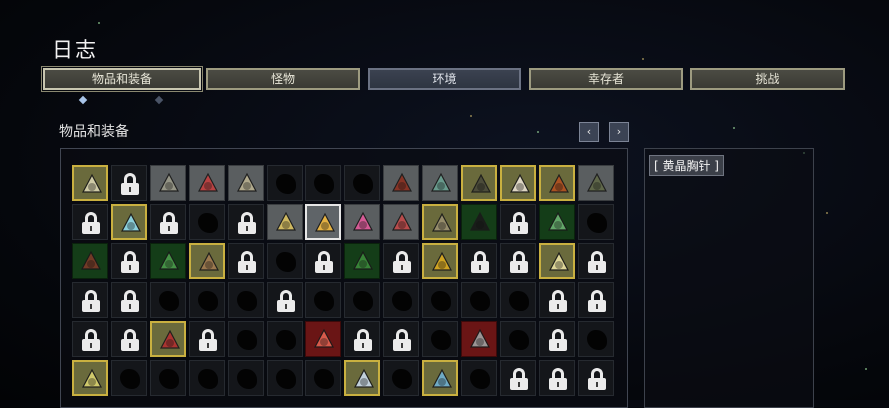 The height and width of the screenshot is (408, 889). Describe the element at coordinates (606, 79) in the screenshot. I see `tab-survivors: 幸存者` at that location.